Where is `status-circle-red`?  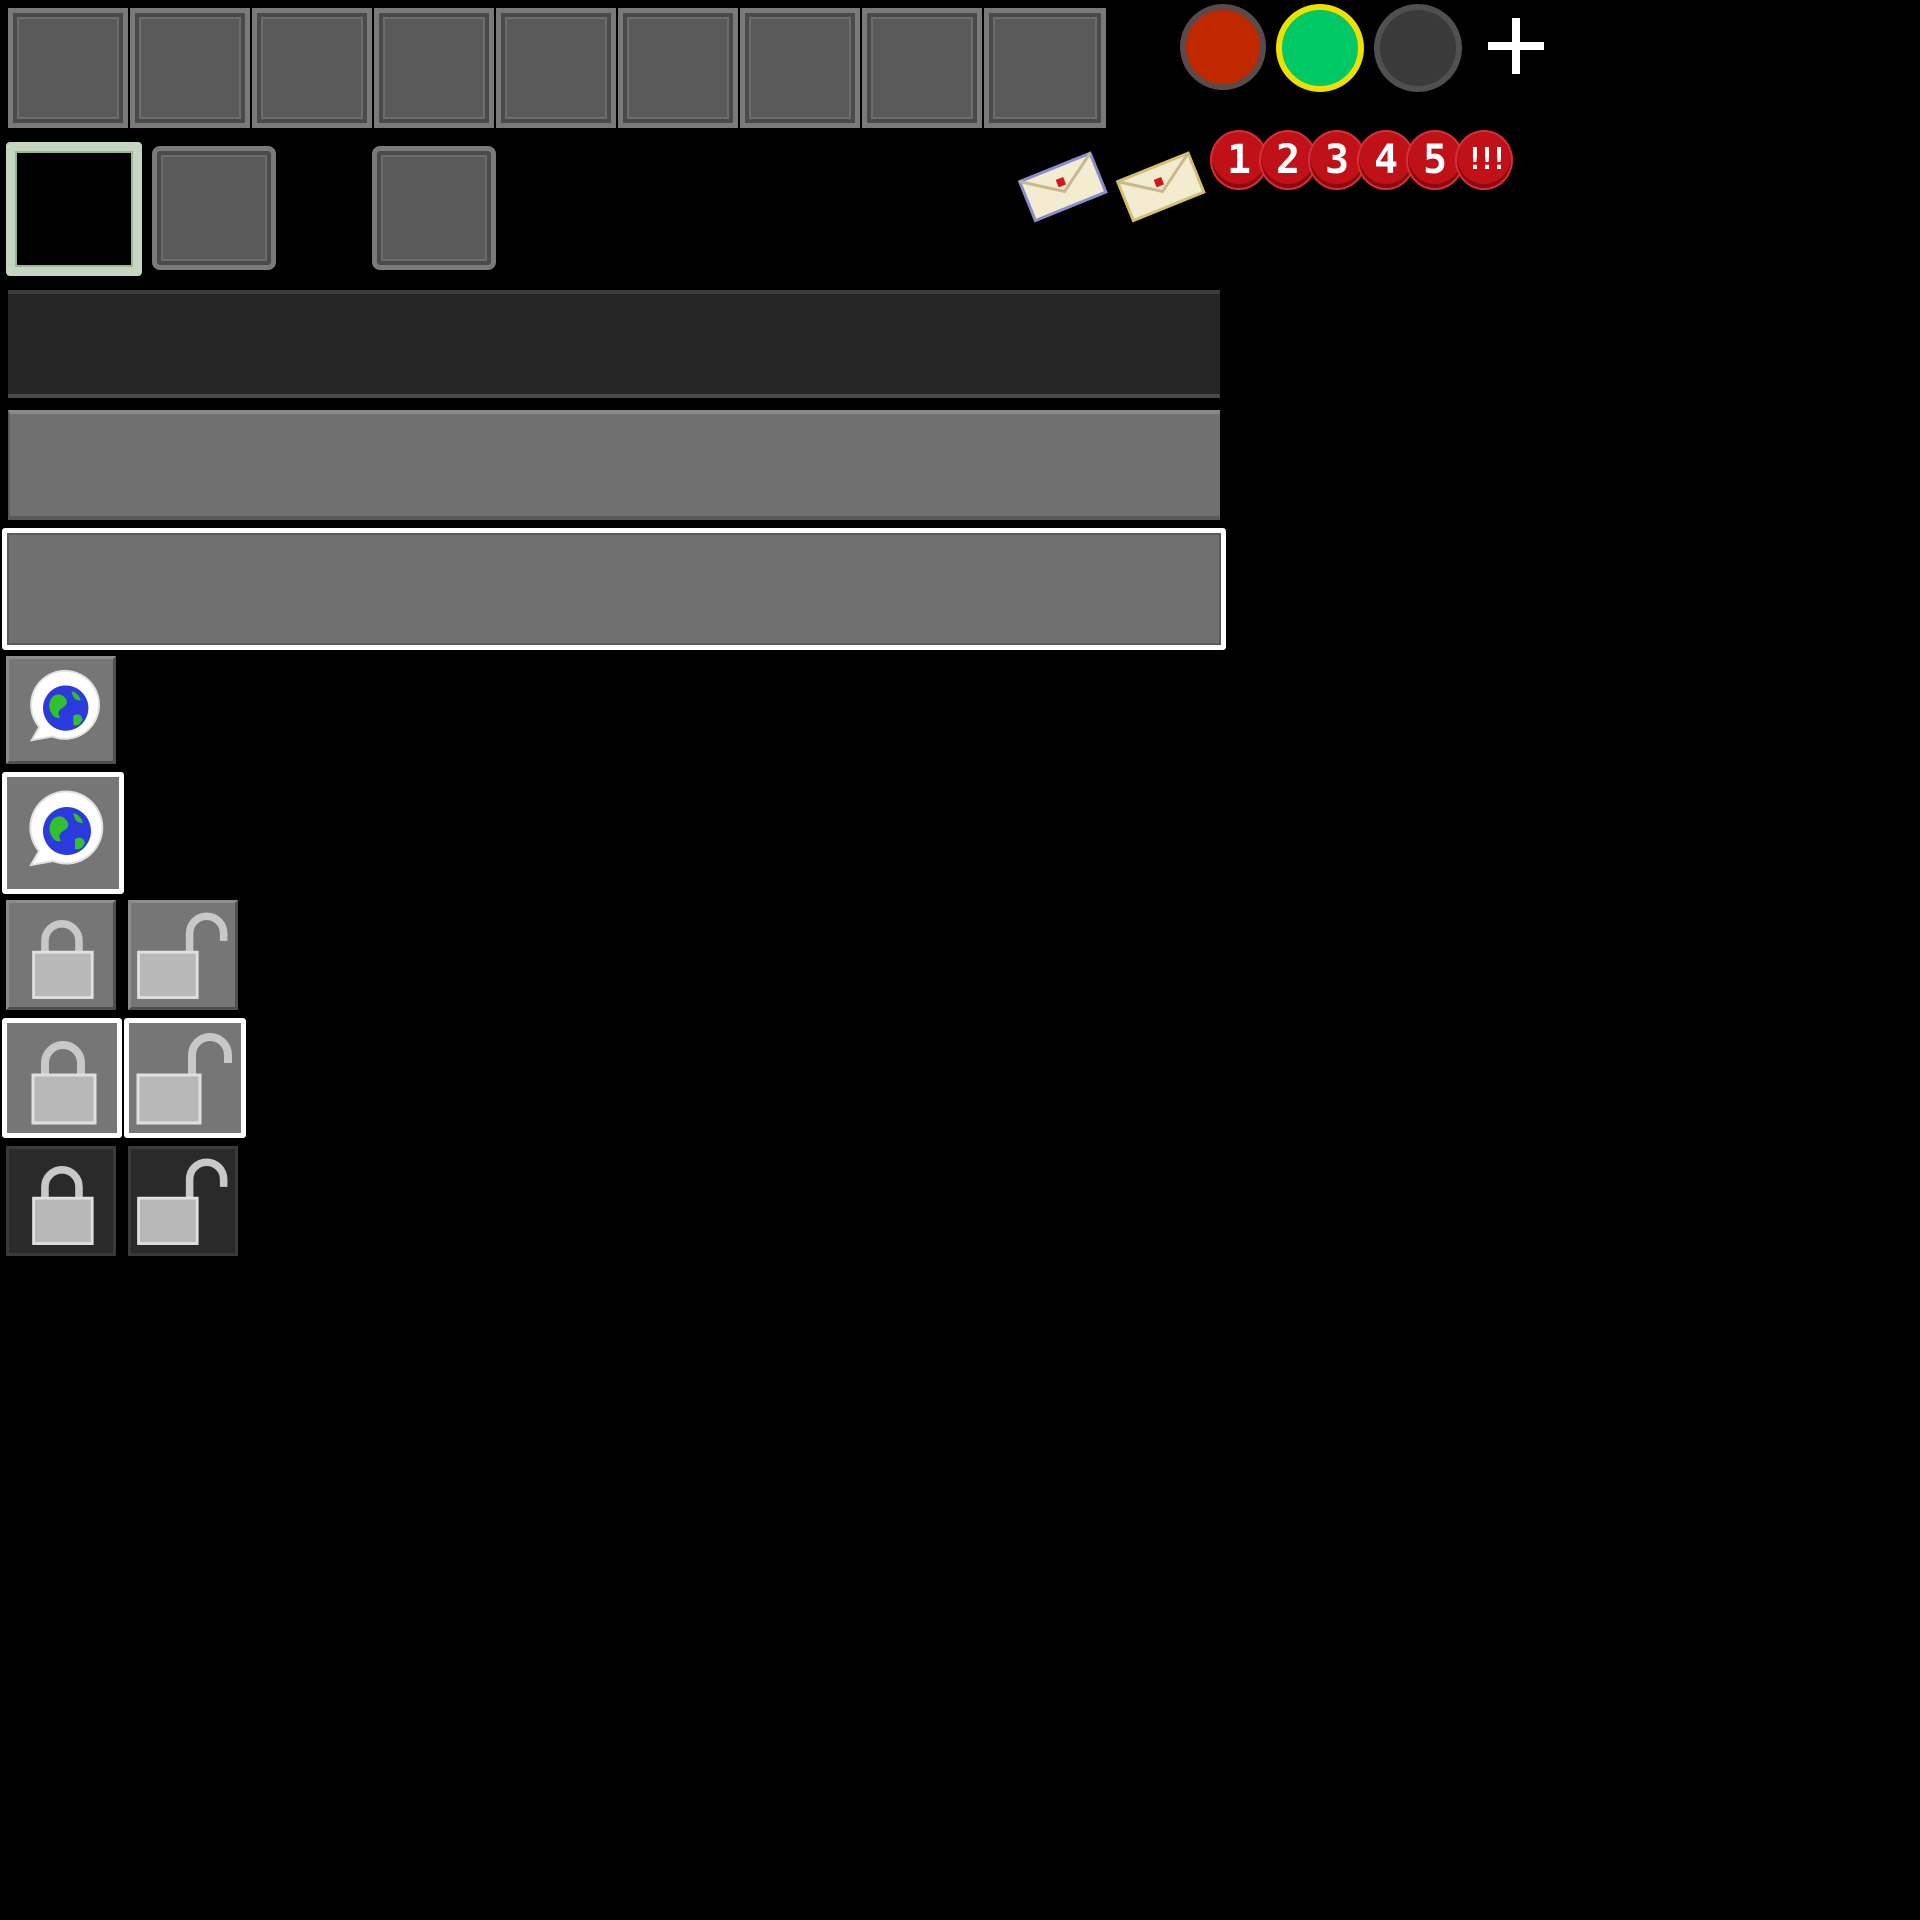
status-circle-red is located at coordinates (1223, 47).